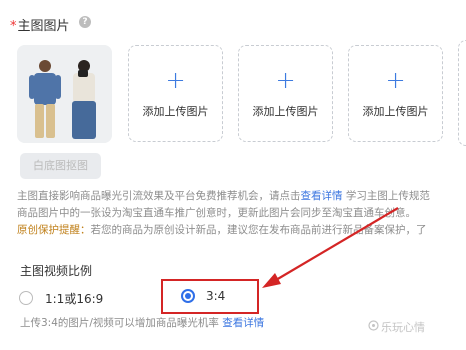 The height and width of the screenshot is (350, 466). I want to click on view-details-link-2: 查看详情, so click(243, 323).